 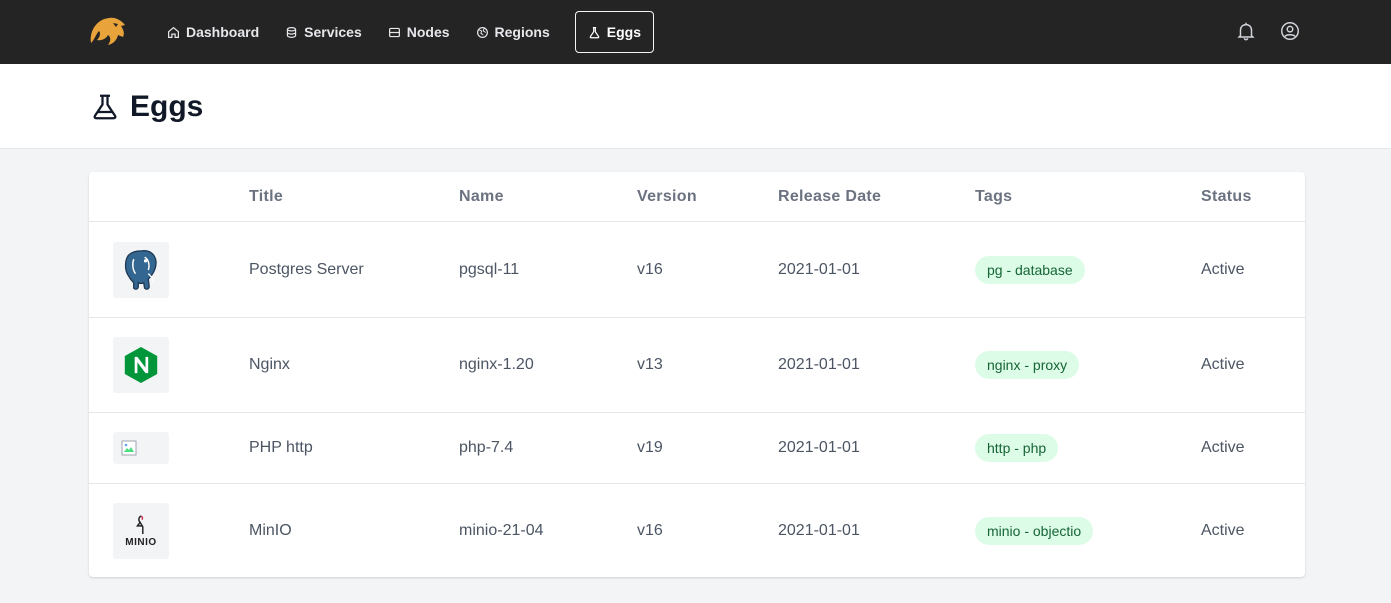 What do you see at coordinates (173, 32) in the screenshot?
I see `home-icon` at bounding box center [173, 32].